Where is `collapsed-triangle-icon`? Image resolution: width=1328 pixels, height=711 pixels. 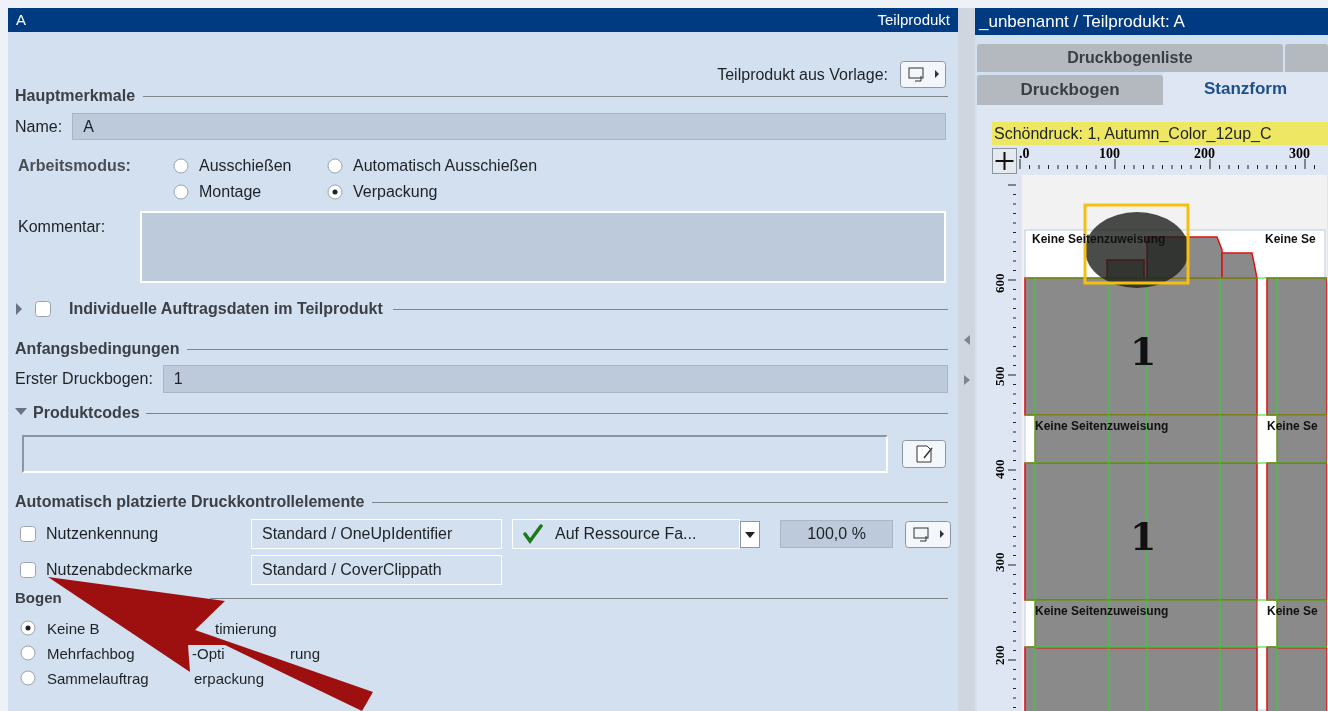 collapsed-triangle-icon is located at coordinates (20, 309).